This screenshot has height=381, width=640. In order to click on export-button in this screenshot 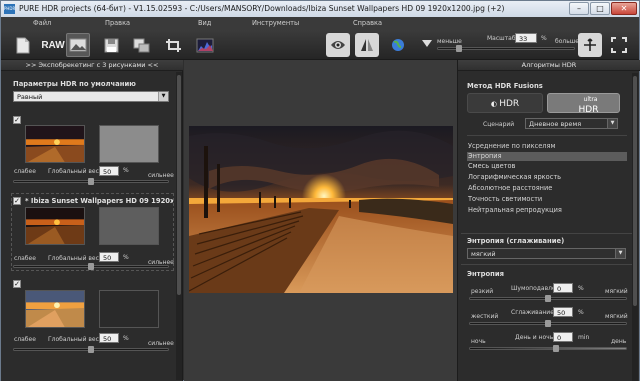, I will do `click(141, 45)`.